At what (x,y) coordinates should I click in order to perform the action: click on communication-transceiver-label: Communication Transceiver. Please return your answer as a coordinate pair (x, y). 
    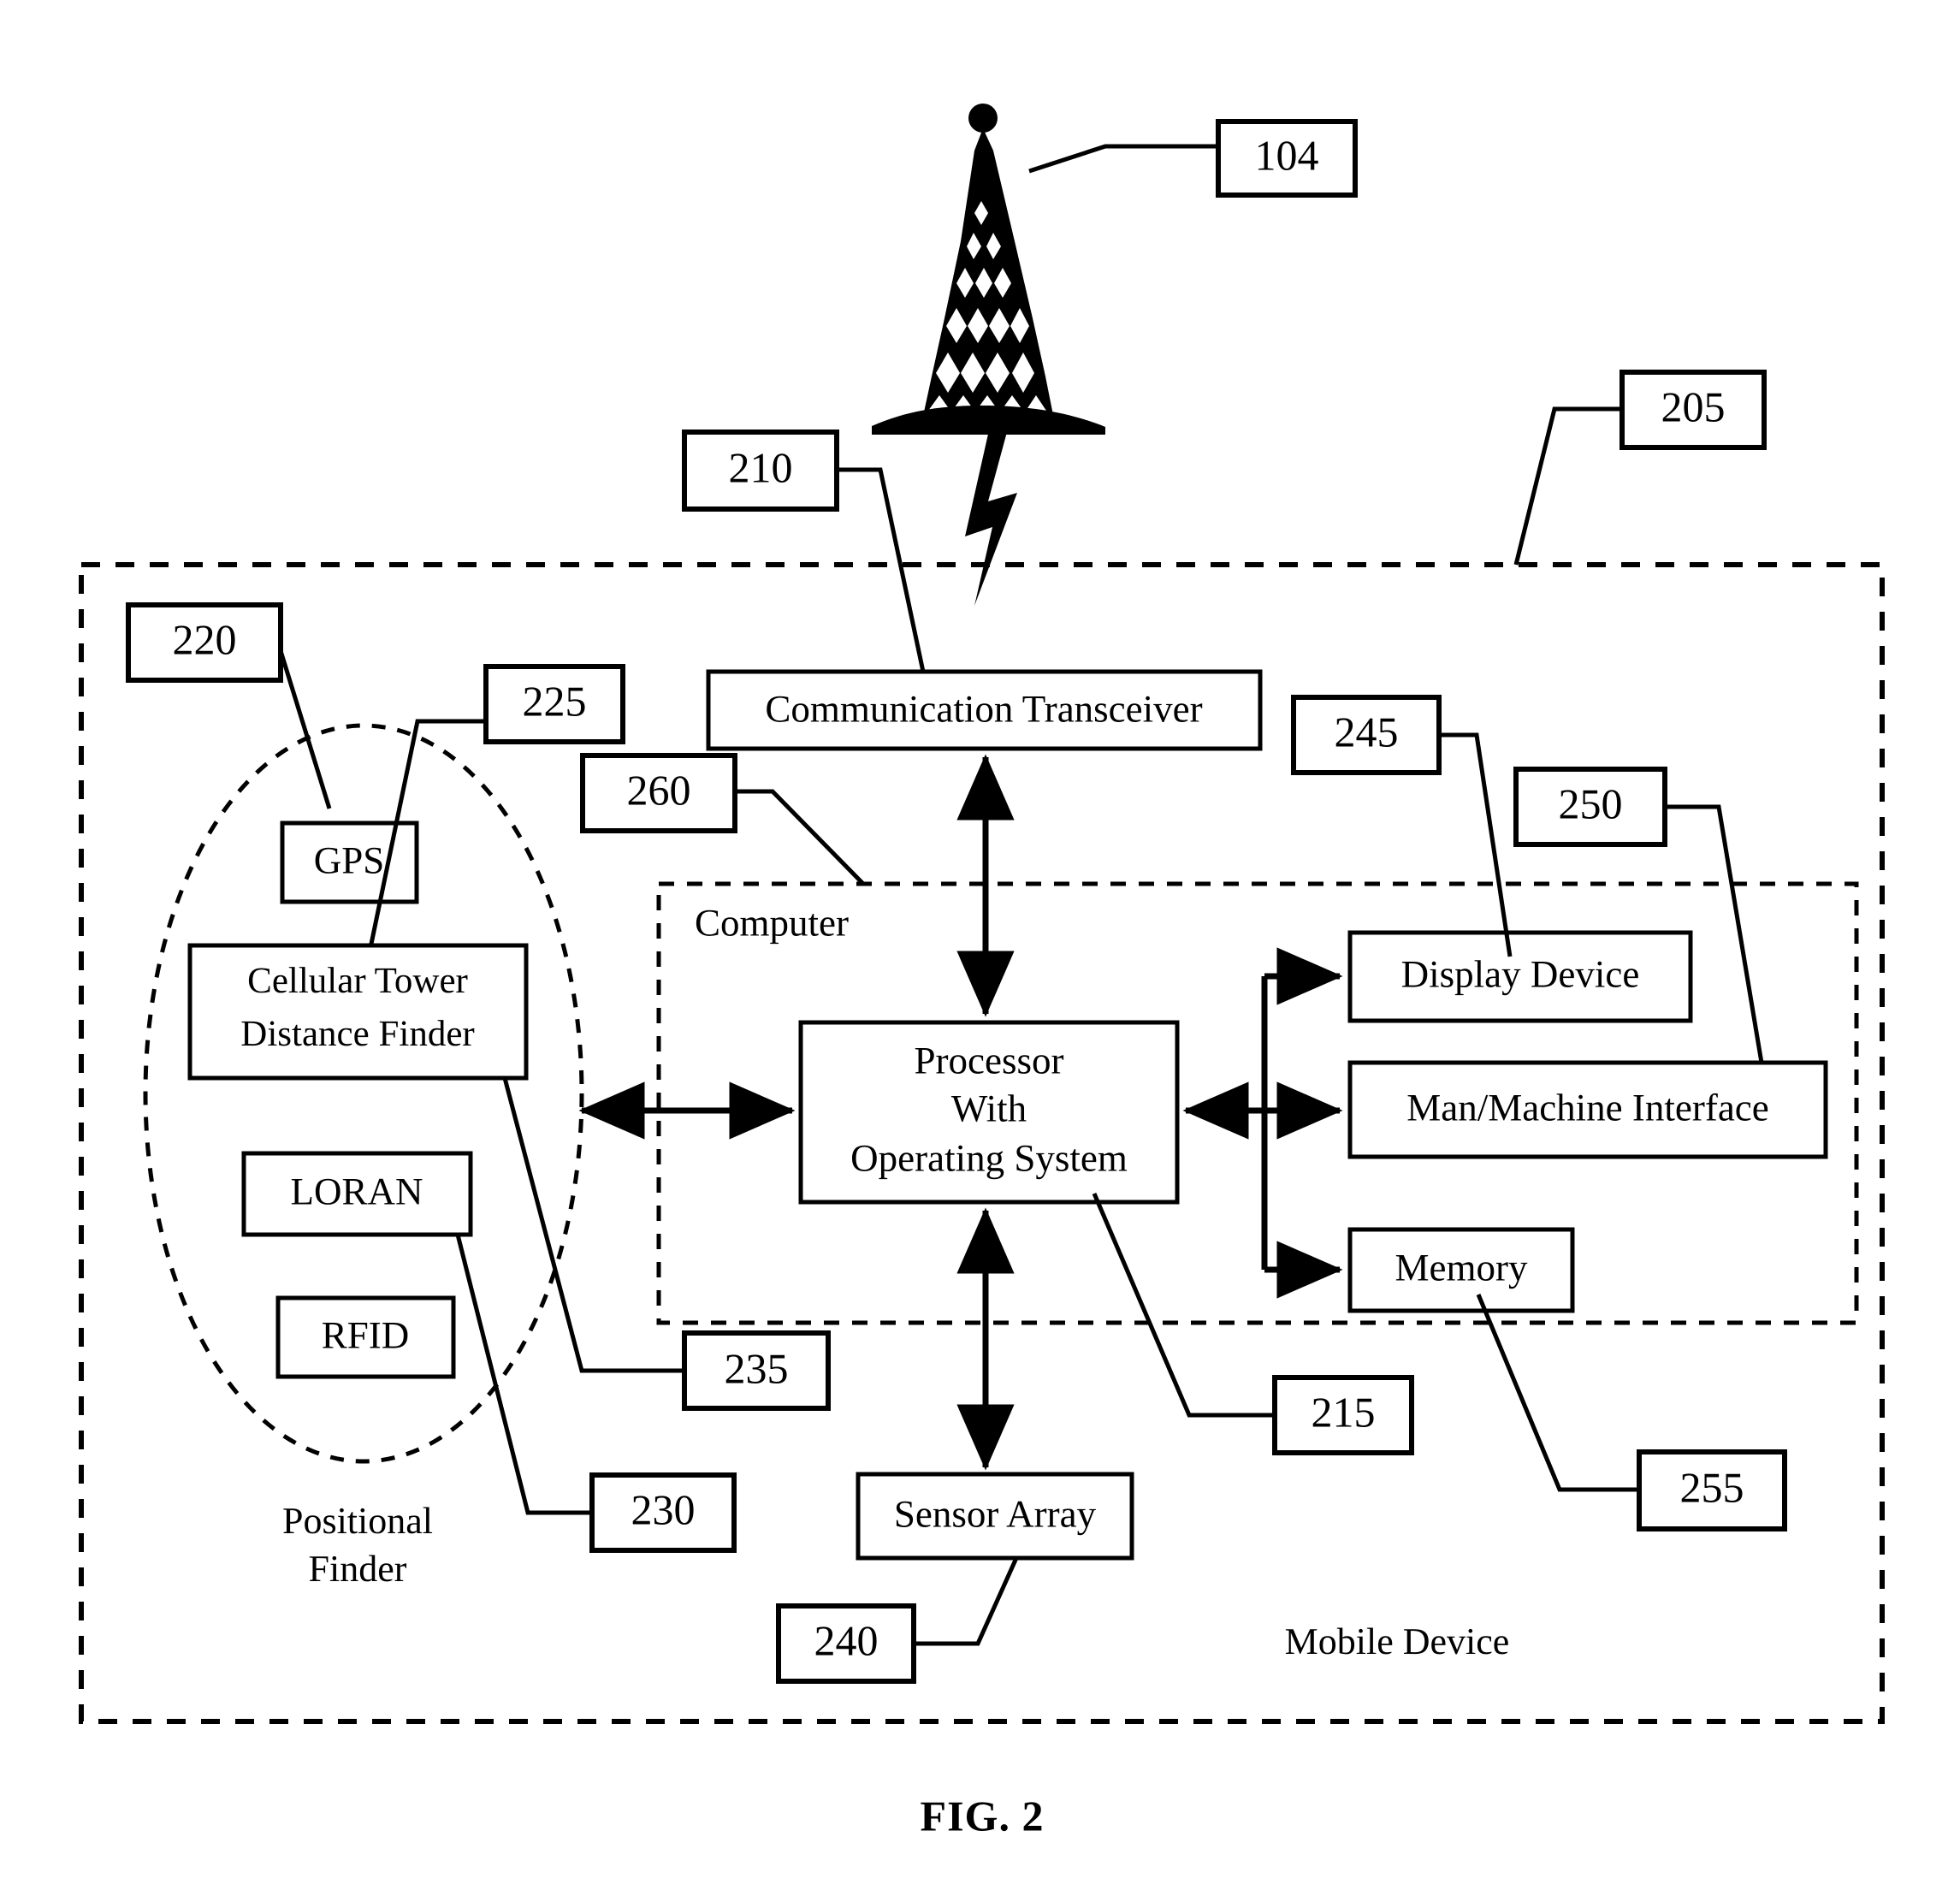
    Looking at the image, I should click on (983, 708).